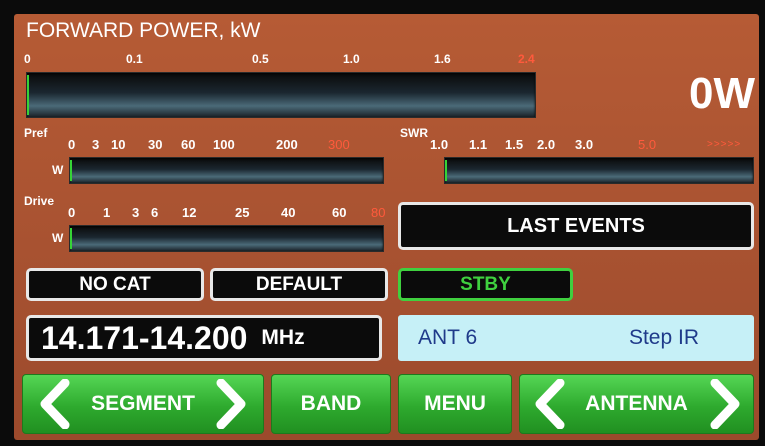  What do you see at coordinates (72, 144) in the screenshot?
I see `pref-tick: 0` at bounding box center [72, 144].